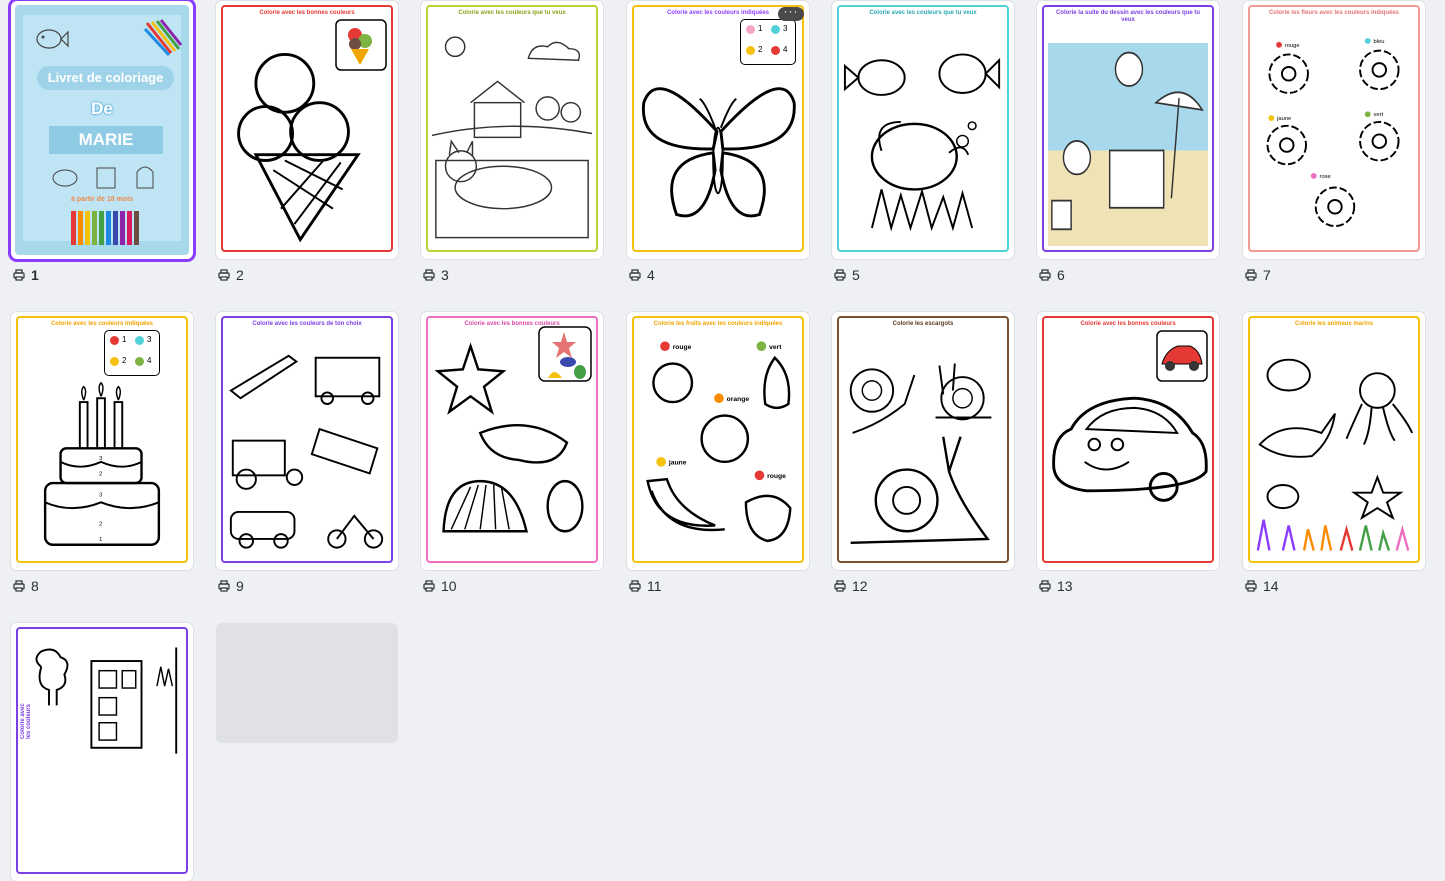 The width and height of the screenshot is (1445, 881). I want to click on cover-drawings, so click(103, 177).